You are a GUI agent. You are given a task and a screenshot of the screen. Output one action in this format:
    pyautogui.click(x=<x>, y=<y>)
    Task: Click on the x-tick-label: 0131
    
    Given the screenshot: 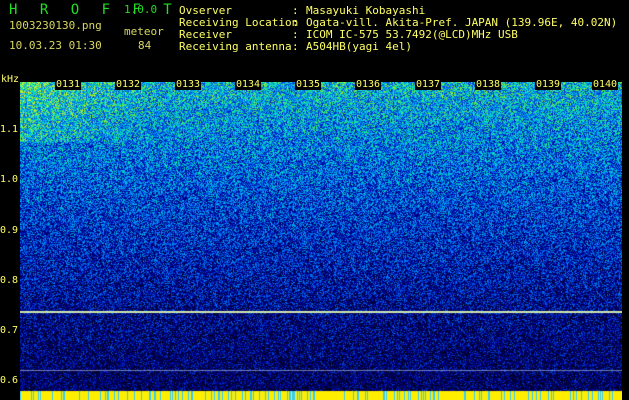 What is the action you would take?
    pyautogui.click(x=68, y=84)
    